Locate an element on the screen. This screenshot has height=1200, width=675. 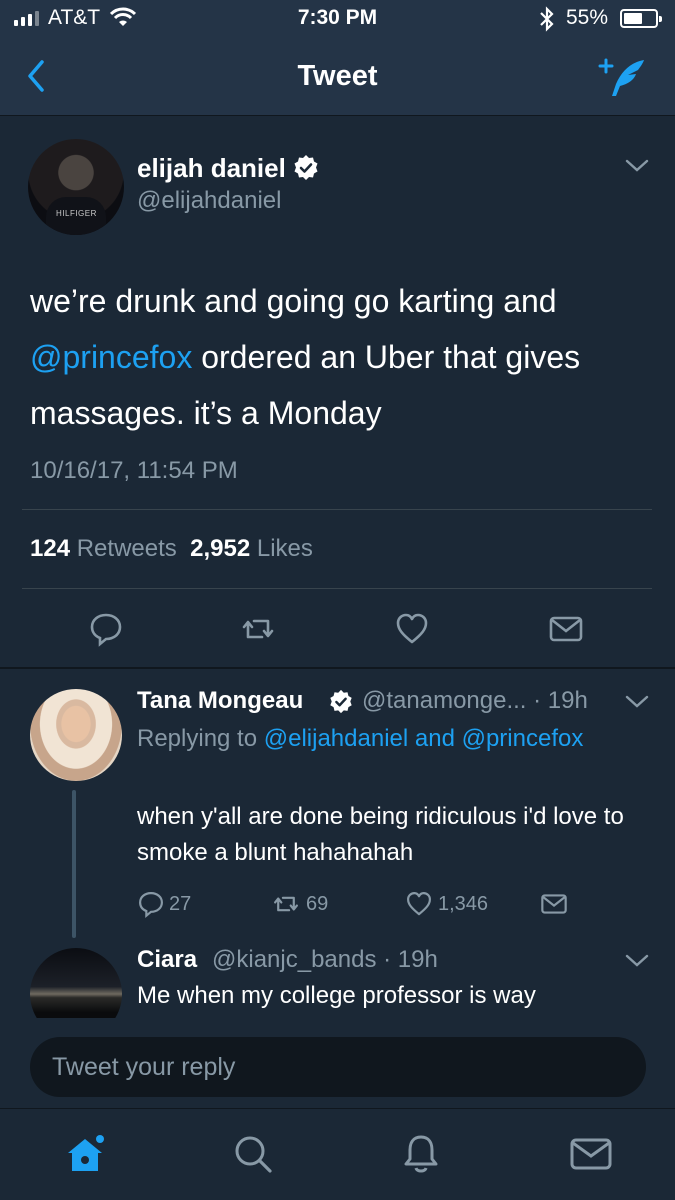
likes-count: 2,952 is located at coordinates (220, 548).